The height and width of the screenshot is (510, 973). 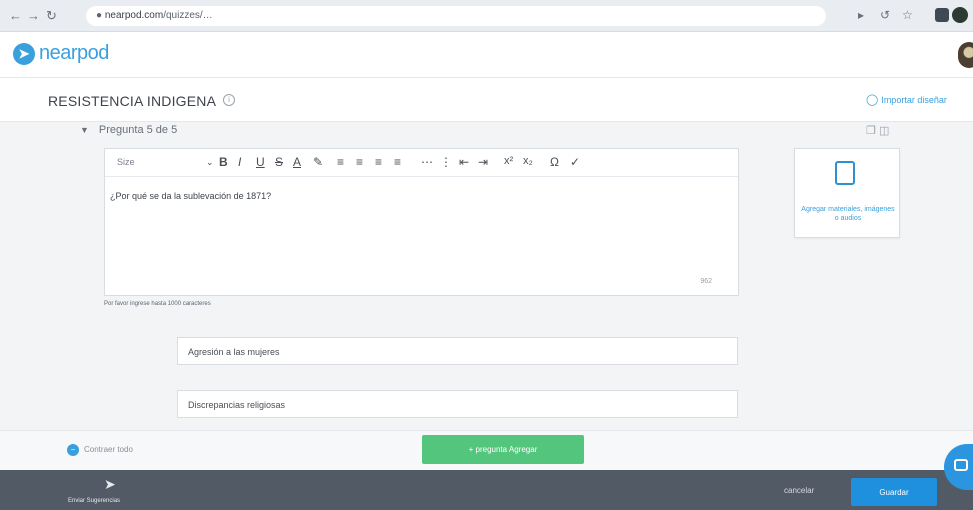 What do you see at coordinates (99, 15) in the screenshot?
I see `lock-icon: ●` at bounding box center [99, 15].